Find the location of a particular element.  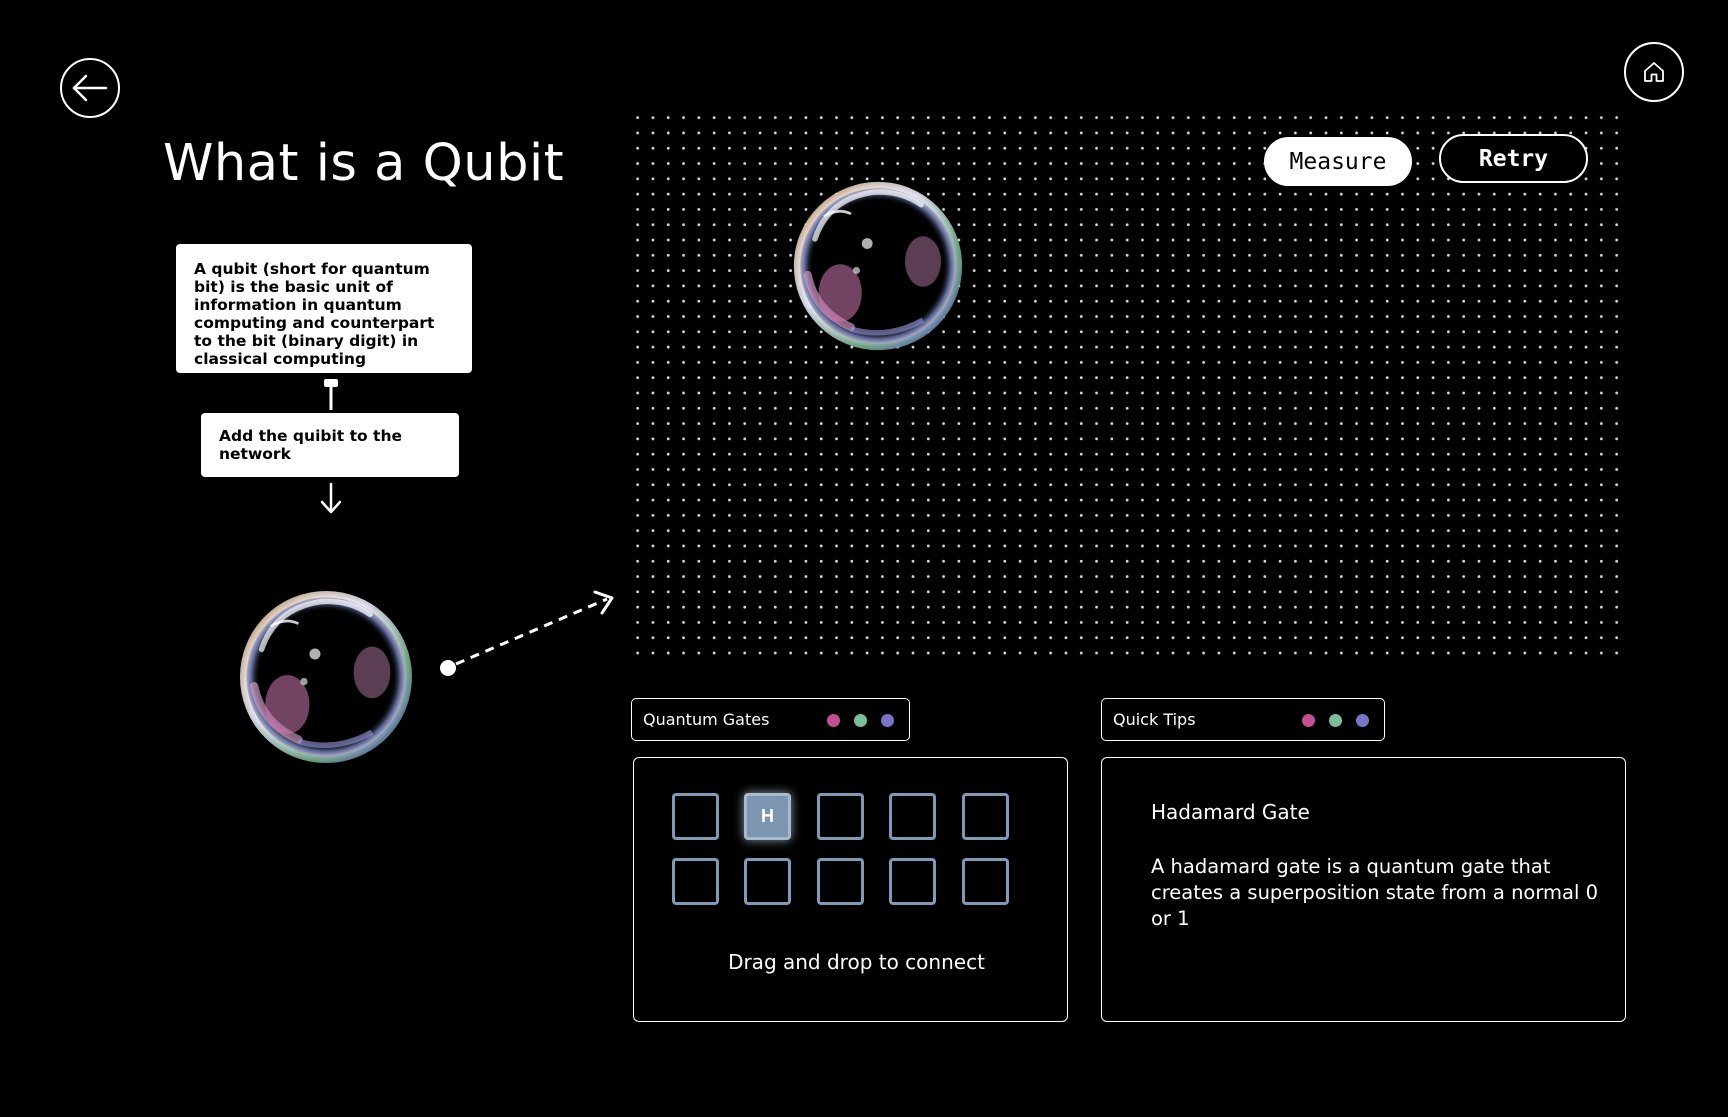

instruction-text: Add the quibit to the network is located at coordinates (311, 445).